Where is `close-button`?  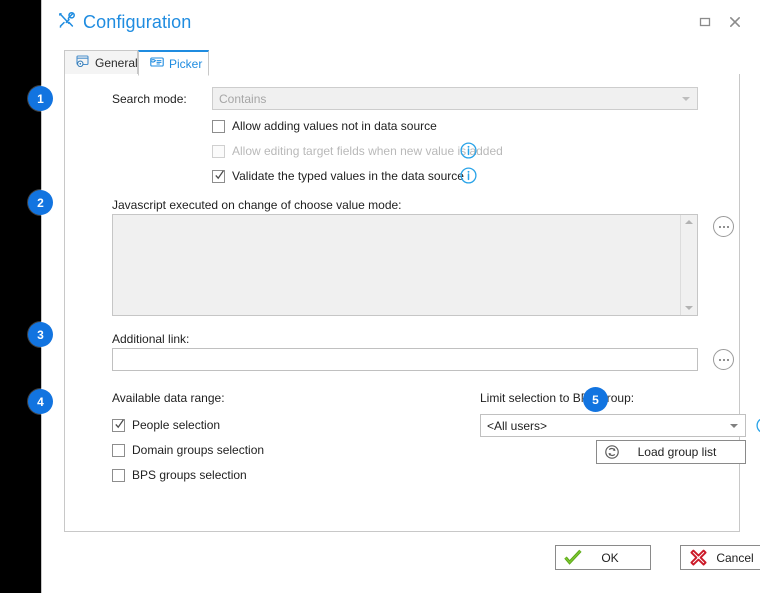 close-button is located at coordinates (735, 22).